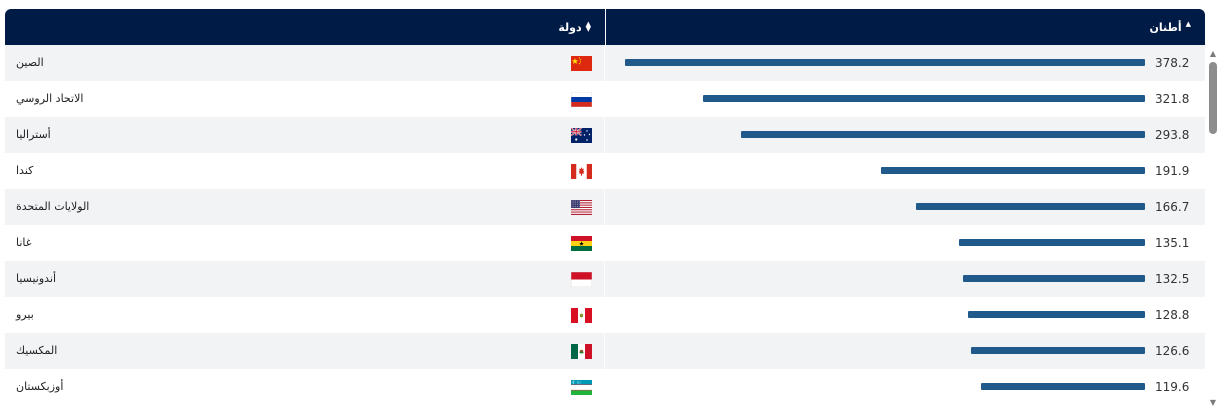  What do you see at coordinates (581, 207) in the screenshot?
I see `usa-flag-icon` at bounding box center [581, 207].